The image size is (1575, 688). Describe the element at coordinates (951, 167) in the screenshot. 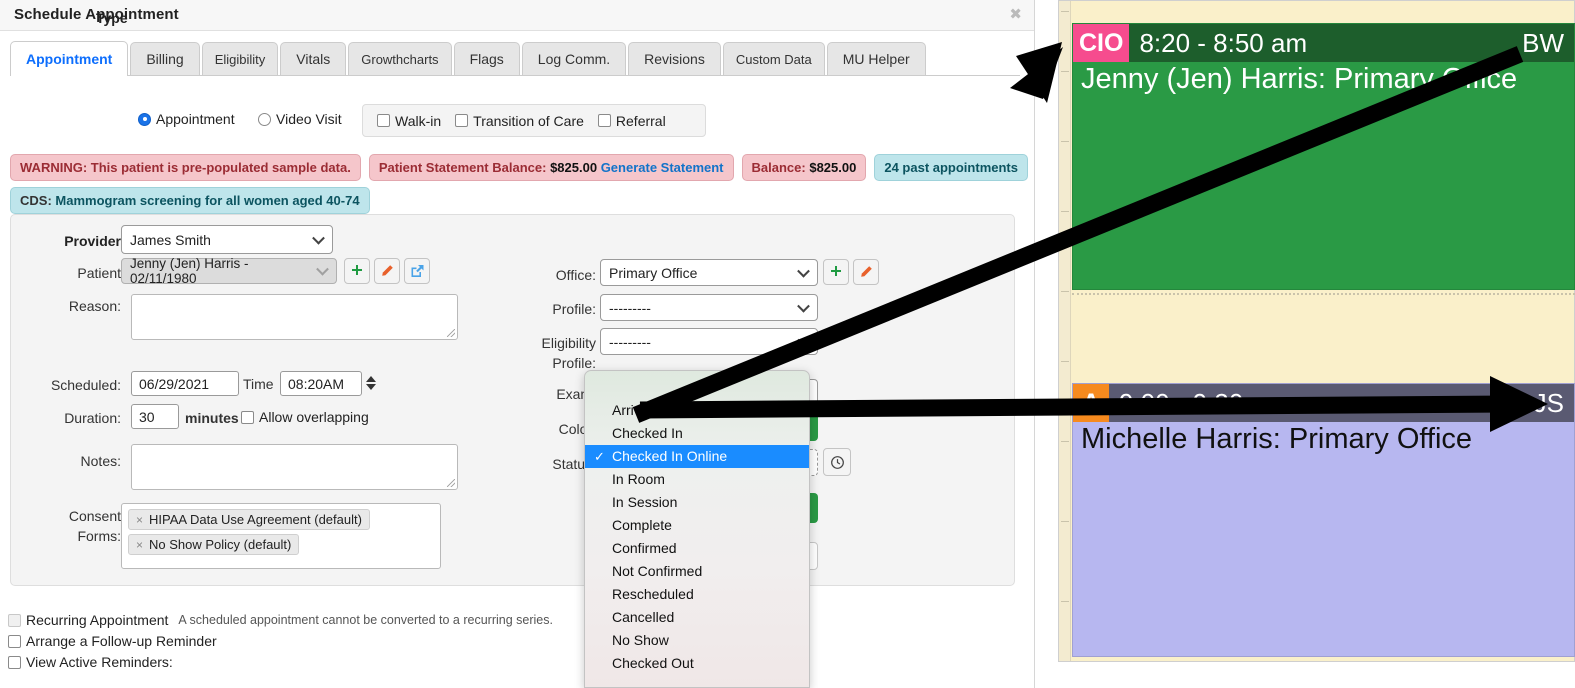

I see `past-appointments-badge: 24 past appointments` at that location.